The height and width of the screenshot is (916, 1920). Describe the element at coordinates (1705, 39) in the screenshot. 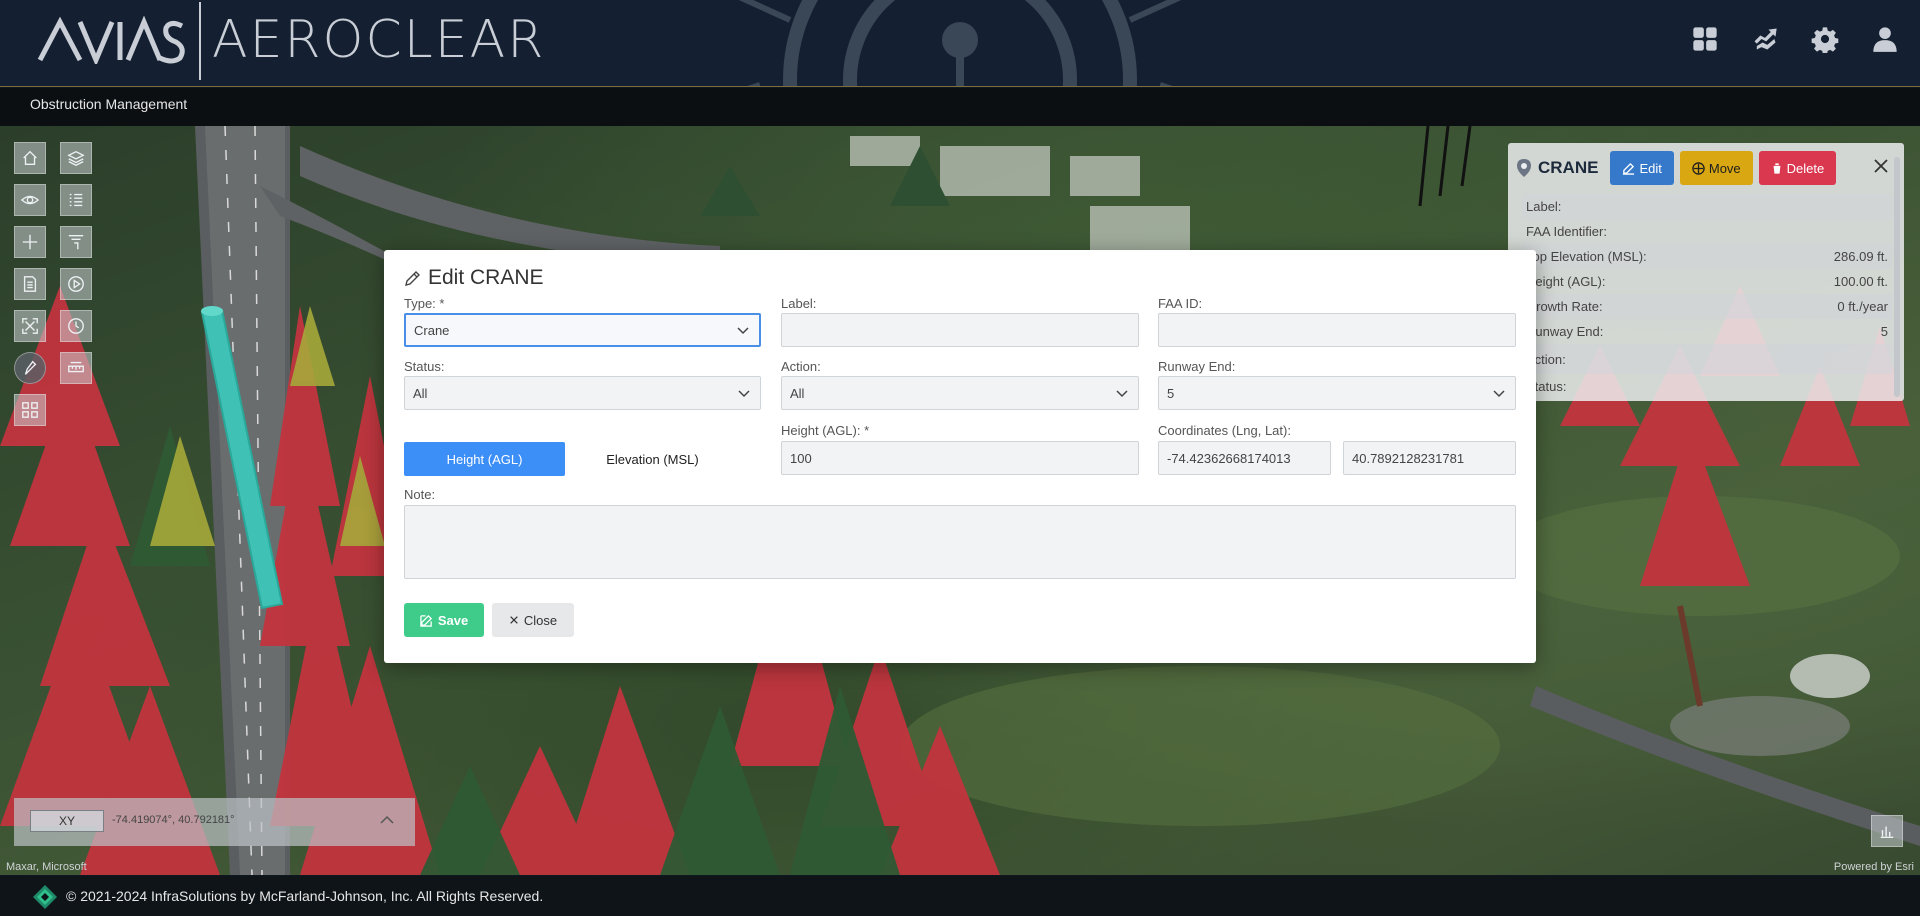

I see `apps-grid-icon` at that location.